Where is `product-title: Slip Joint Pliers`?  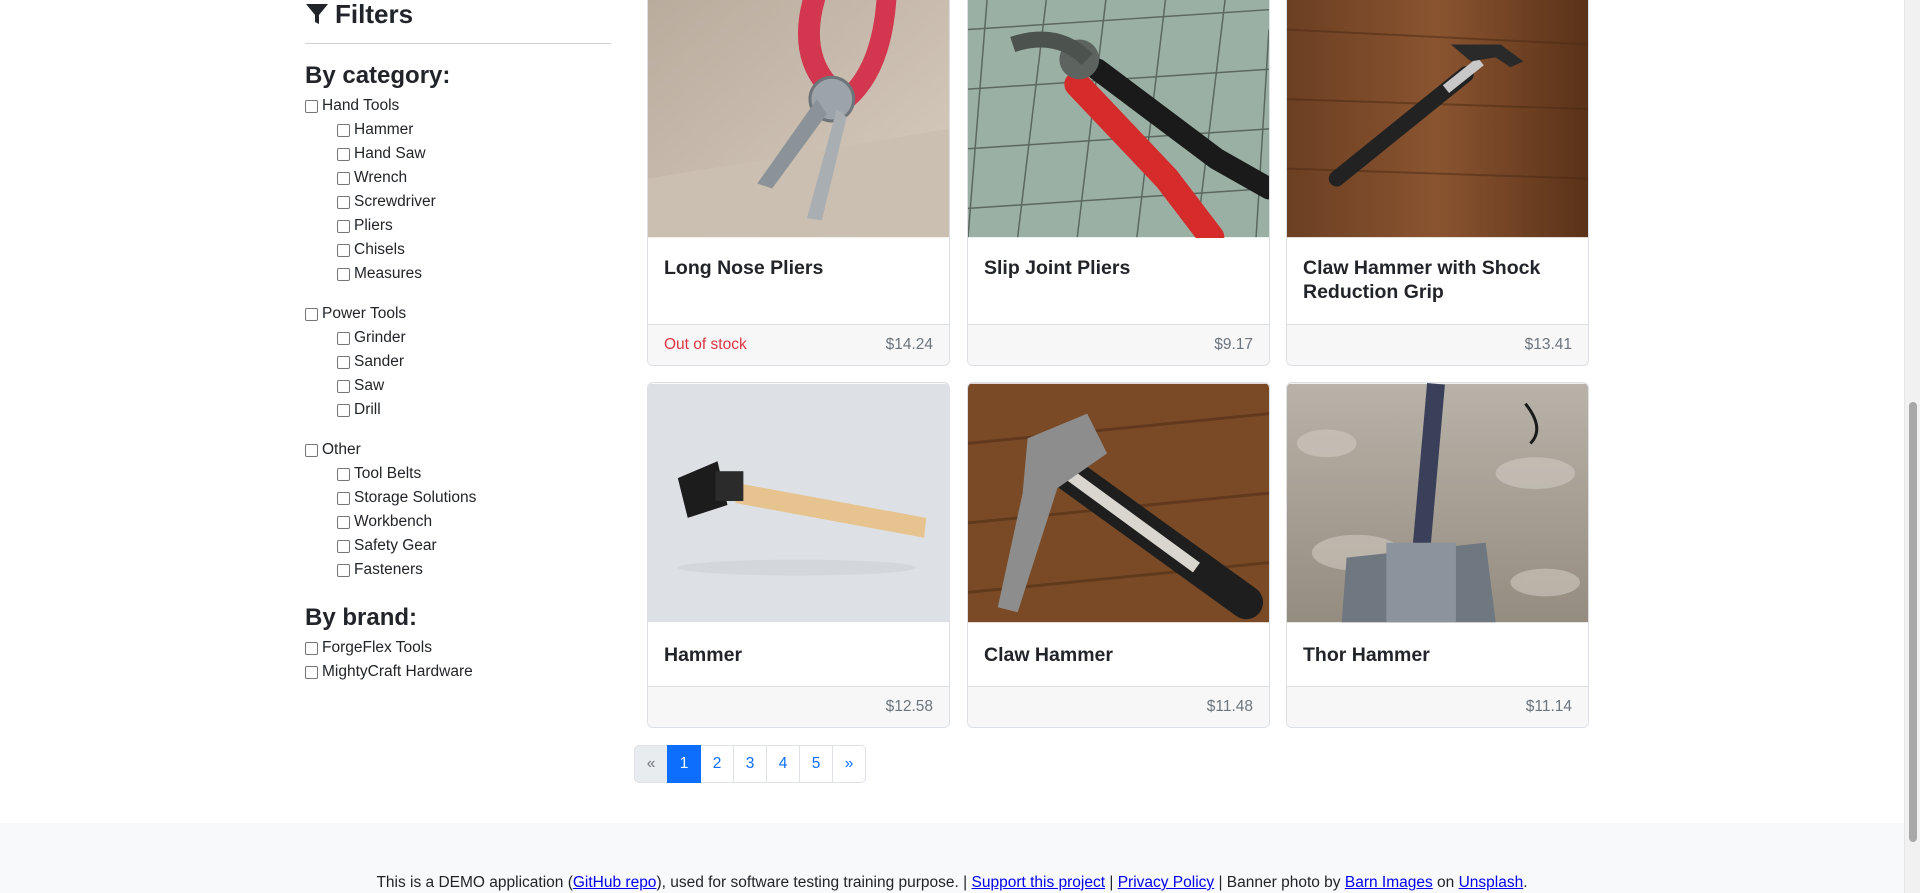 product-title: Slip Joint Pliers is located at coordinates (1057, 268).